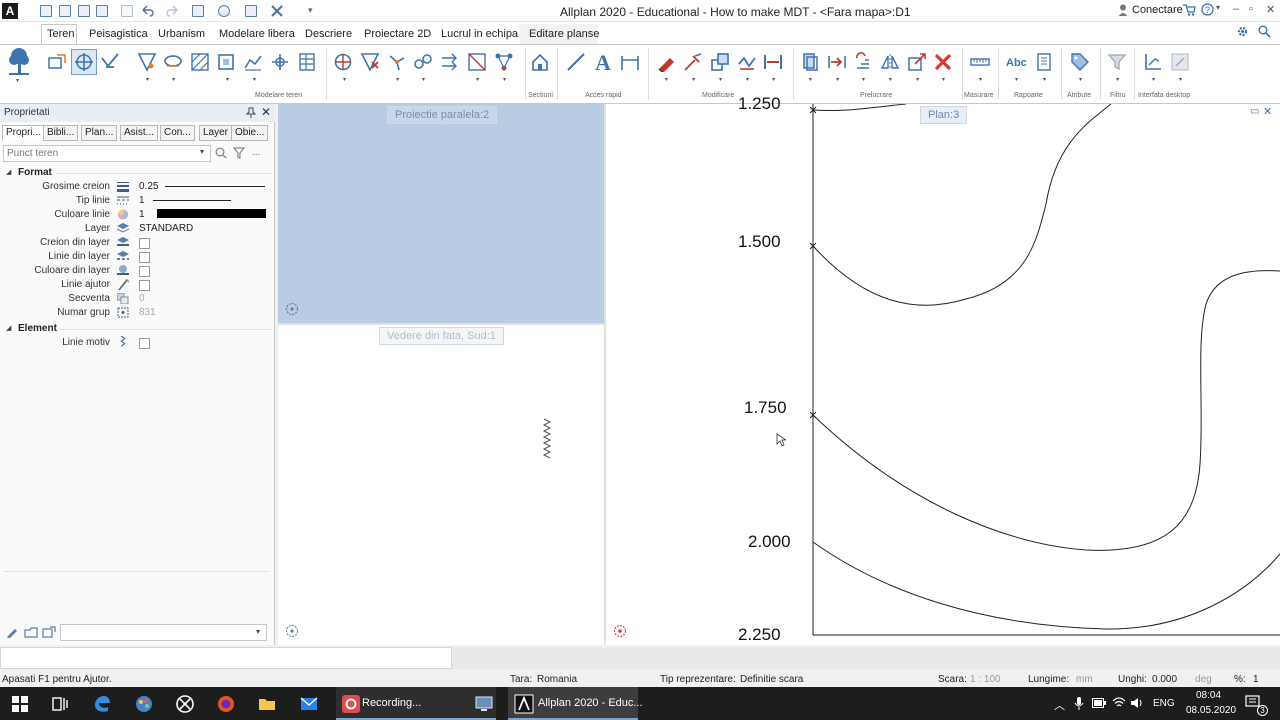 This screenshot has width=1280, height=720. I want to click on open-project-icon, so click(46, 11).